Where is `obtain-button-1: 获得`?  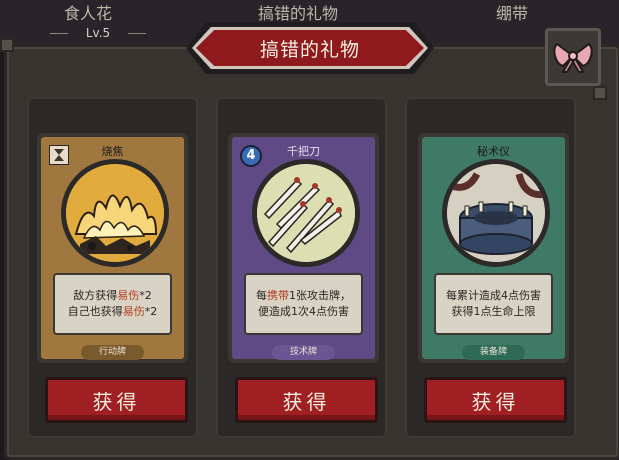
obtain-button-1: 获得 is located at coordinates (116, 400).